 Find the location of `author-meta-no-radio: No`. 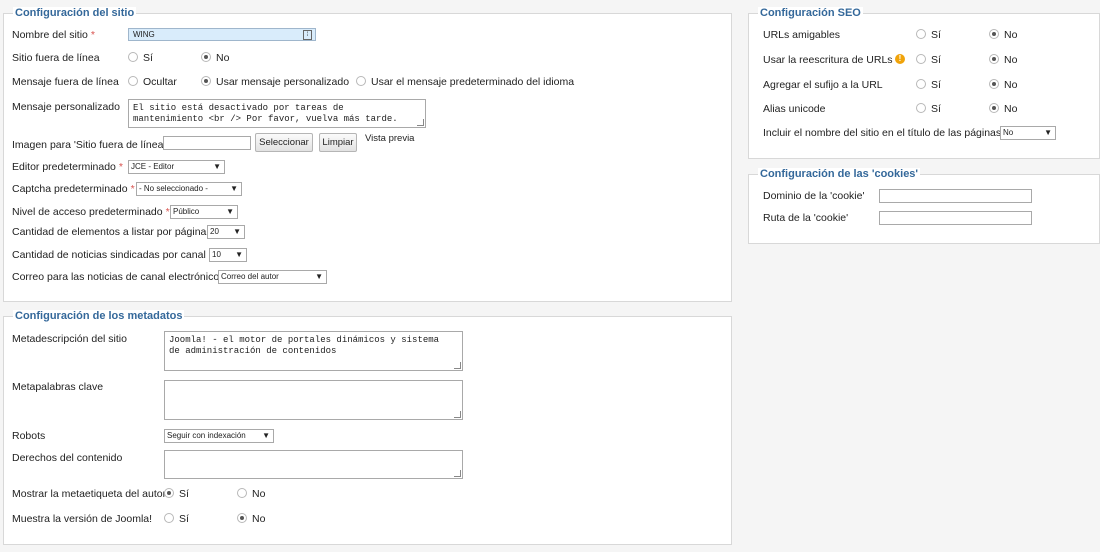

author-meta-no-radio: No is located at coordinates (251, 494).